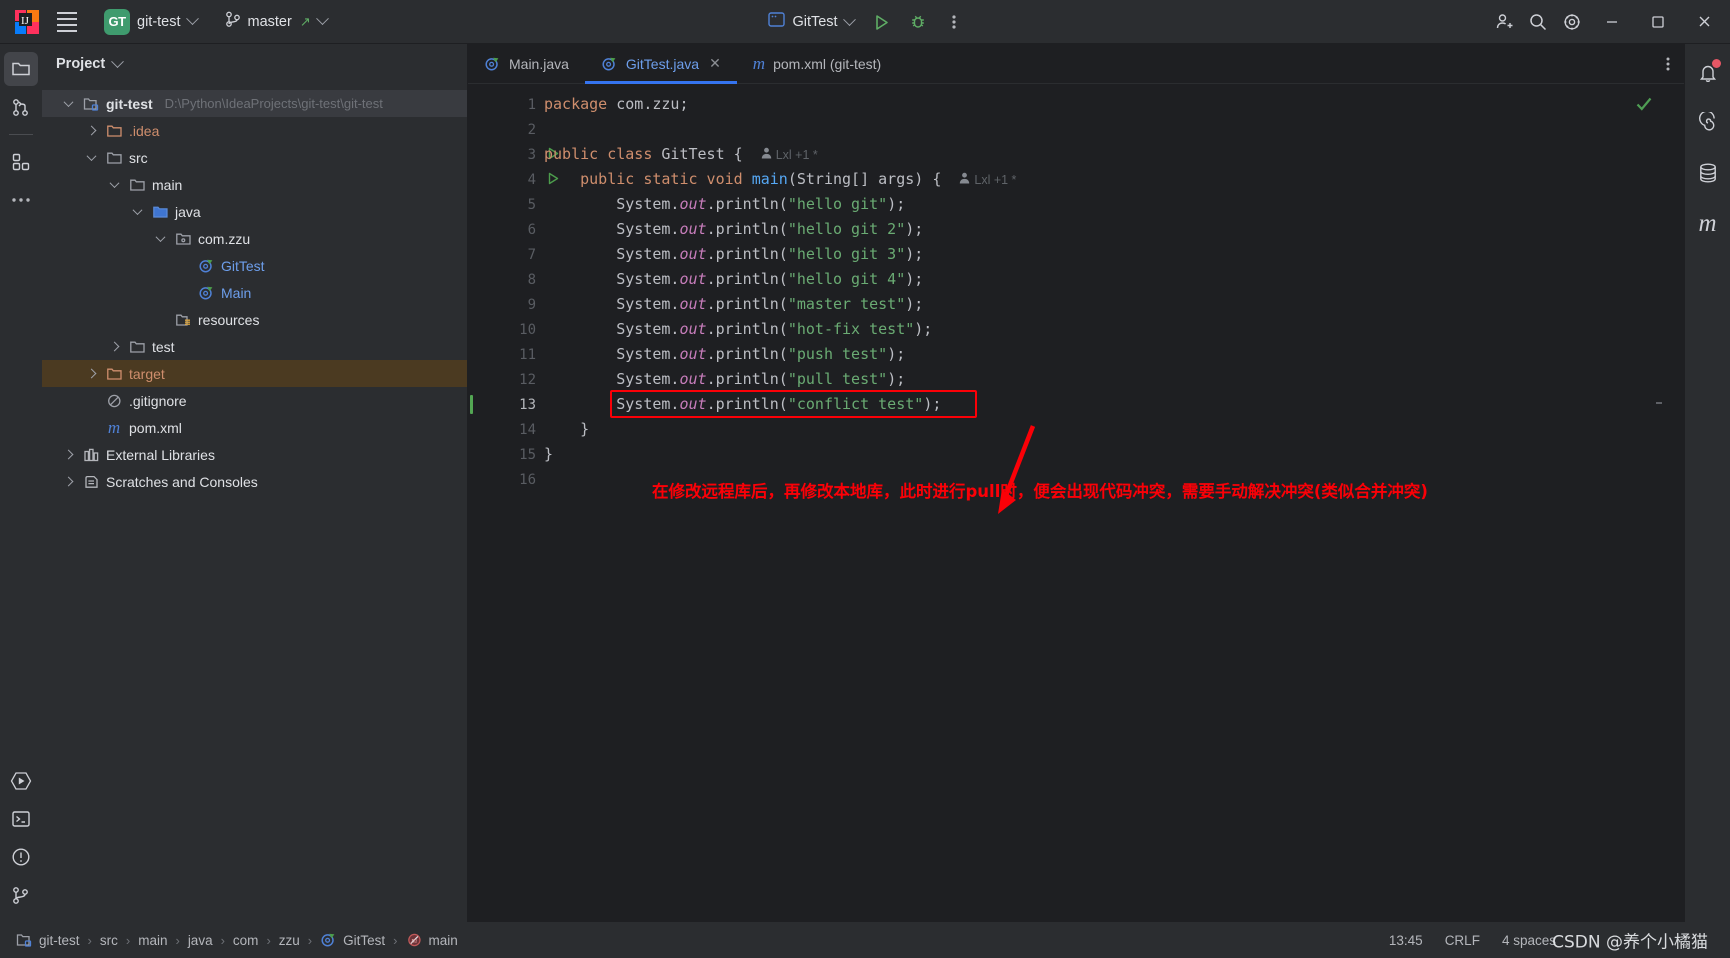 This screenshot has width=1730, height=958. What do you see at coordinates (506, 354) in the screenshot?
I see `gutter-line: 11` at bounding box center [506, 354].